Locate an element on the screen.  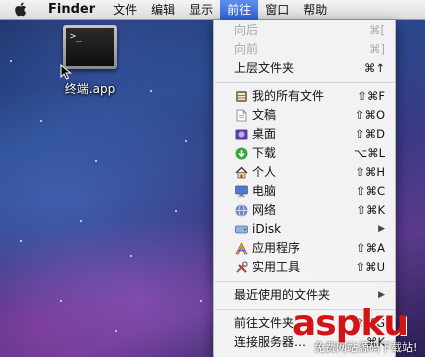
utilities-icon is located at coordinates (241, 268).